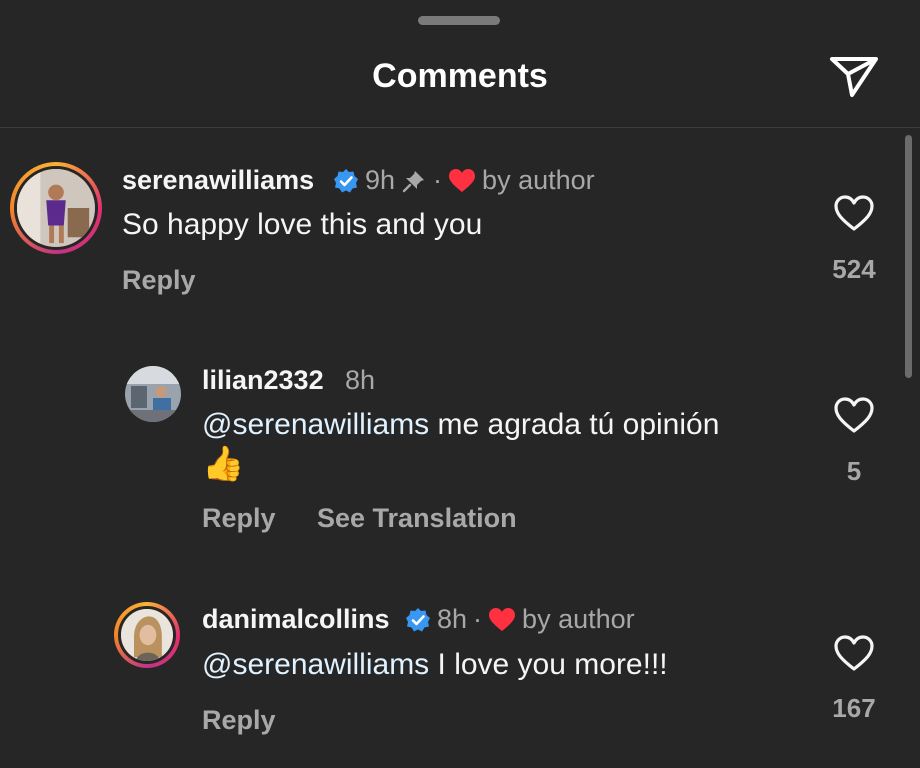 Image resolution: width=920 pixels, height=768 pixels. Describe the element at coordinates (854, 269) in the screenshot. I see `like-count: 524` at that location.